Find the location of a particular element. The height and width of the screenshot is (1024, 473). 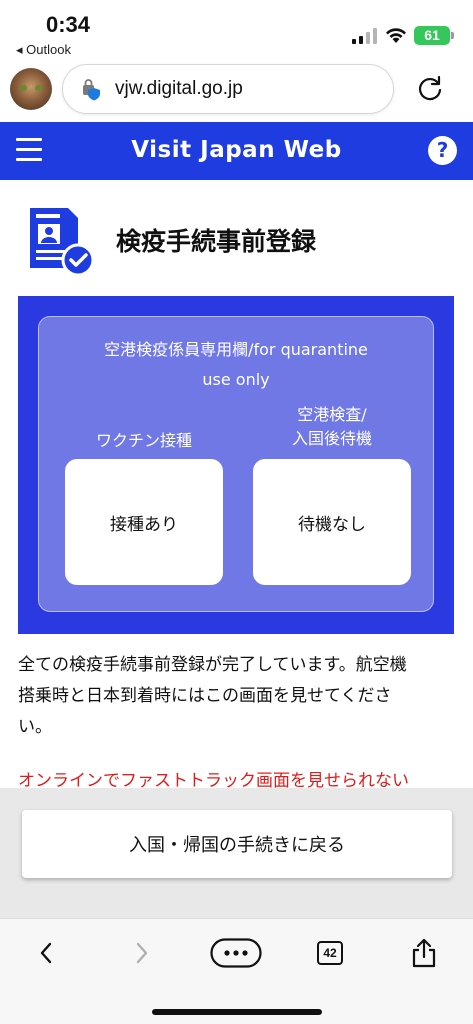

site-security-icon is located at coordinates (91, 90).